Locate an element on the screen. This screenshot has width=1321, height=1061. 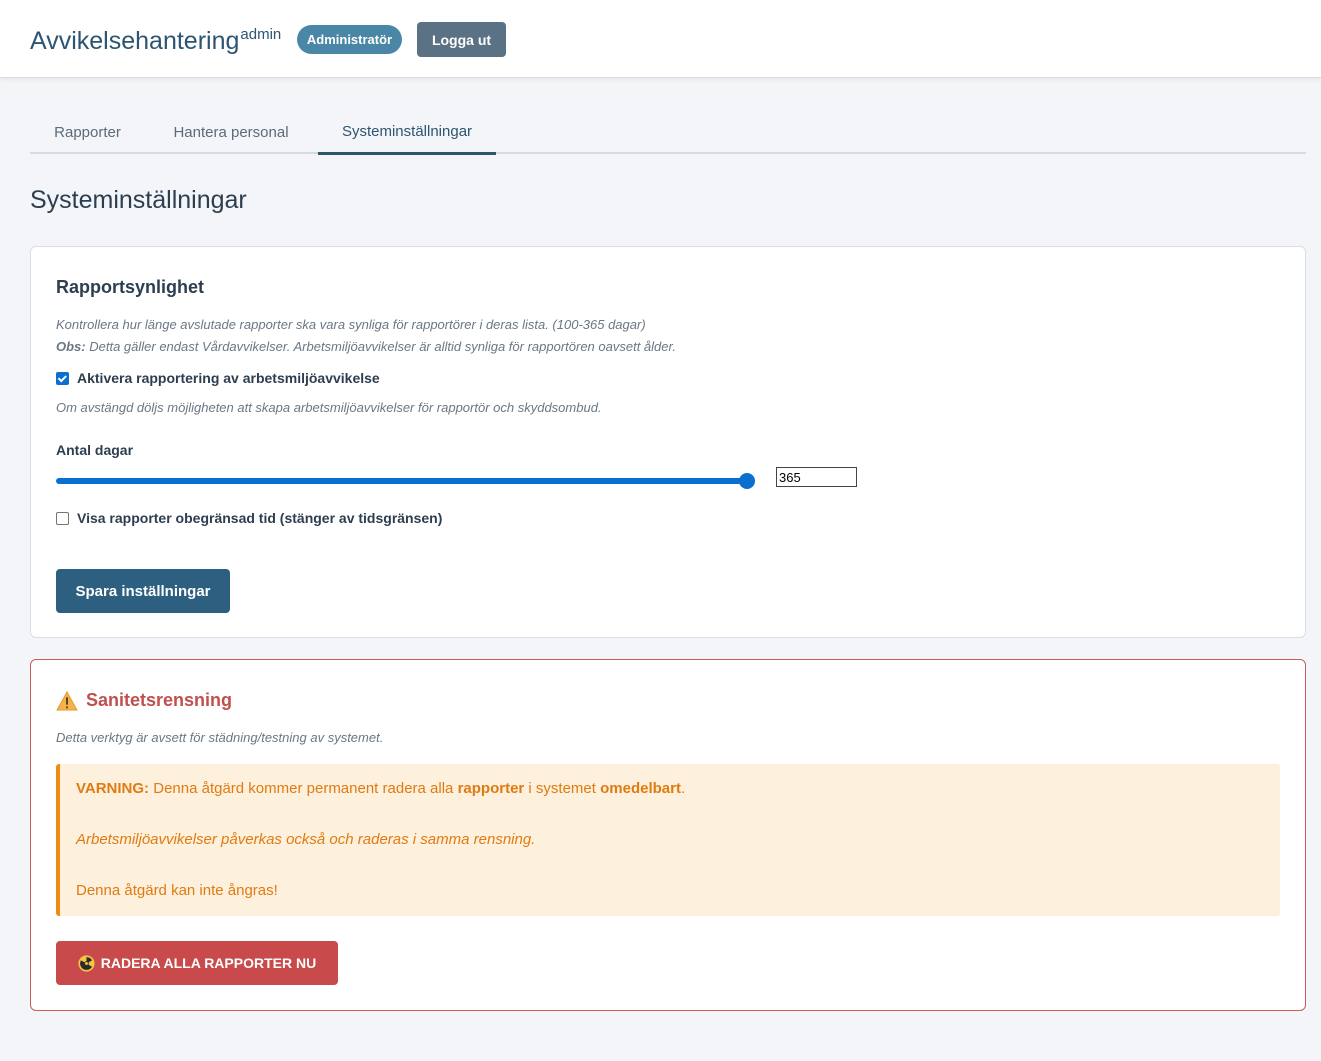
sanitize-title-row: Sanitetsrensning is located at coordinates (144, 700).